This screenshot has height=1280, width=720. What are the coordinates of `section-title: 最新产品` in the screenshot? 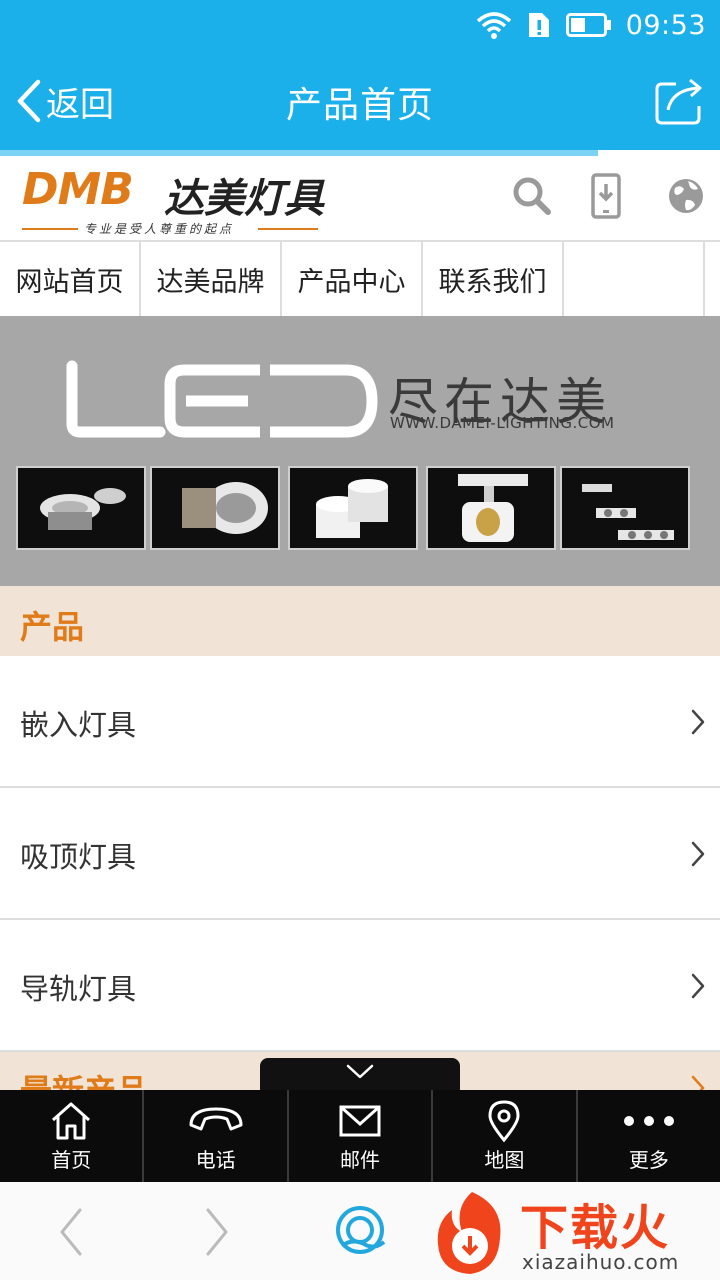 It's located at (84, 1082).